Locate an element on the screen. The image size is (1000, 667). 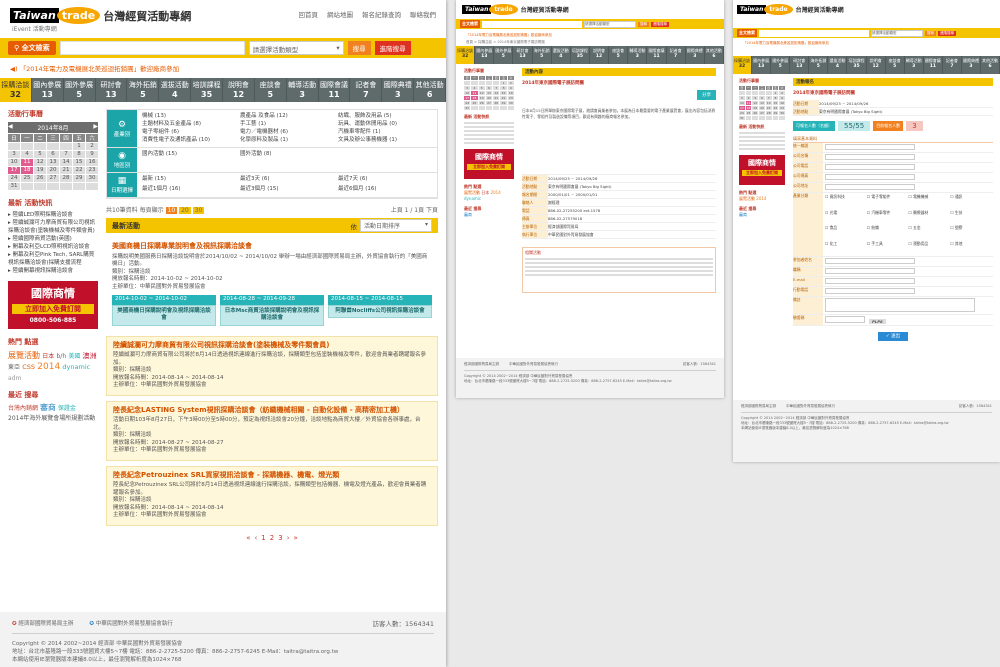
tag: dynamic is located at coordinates (76, 367).